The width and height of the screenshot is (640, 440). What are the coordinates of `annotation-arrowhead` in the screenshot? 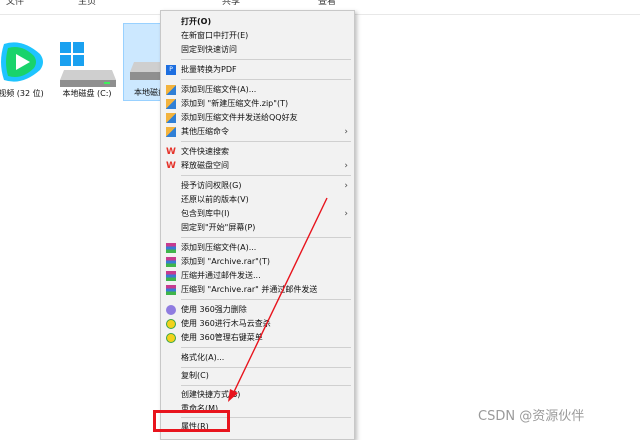 It's located at (233, 395).